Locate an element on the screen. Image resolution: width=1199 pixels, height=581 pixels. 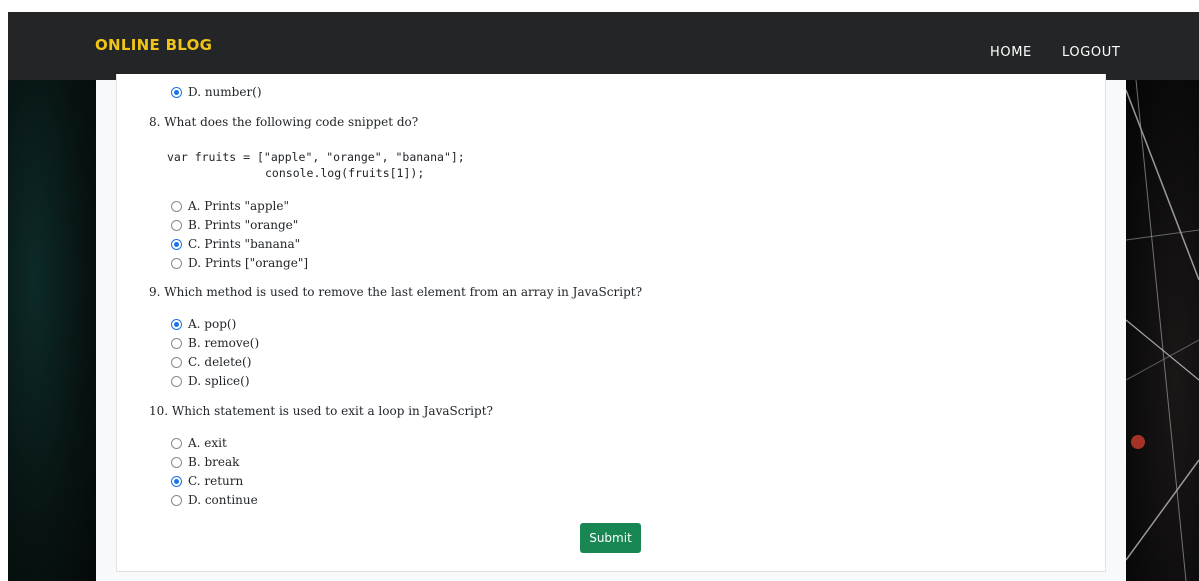
option-label: D. Prints ["orange"] is located at coordinates (248, 263).